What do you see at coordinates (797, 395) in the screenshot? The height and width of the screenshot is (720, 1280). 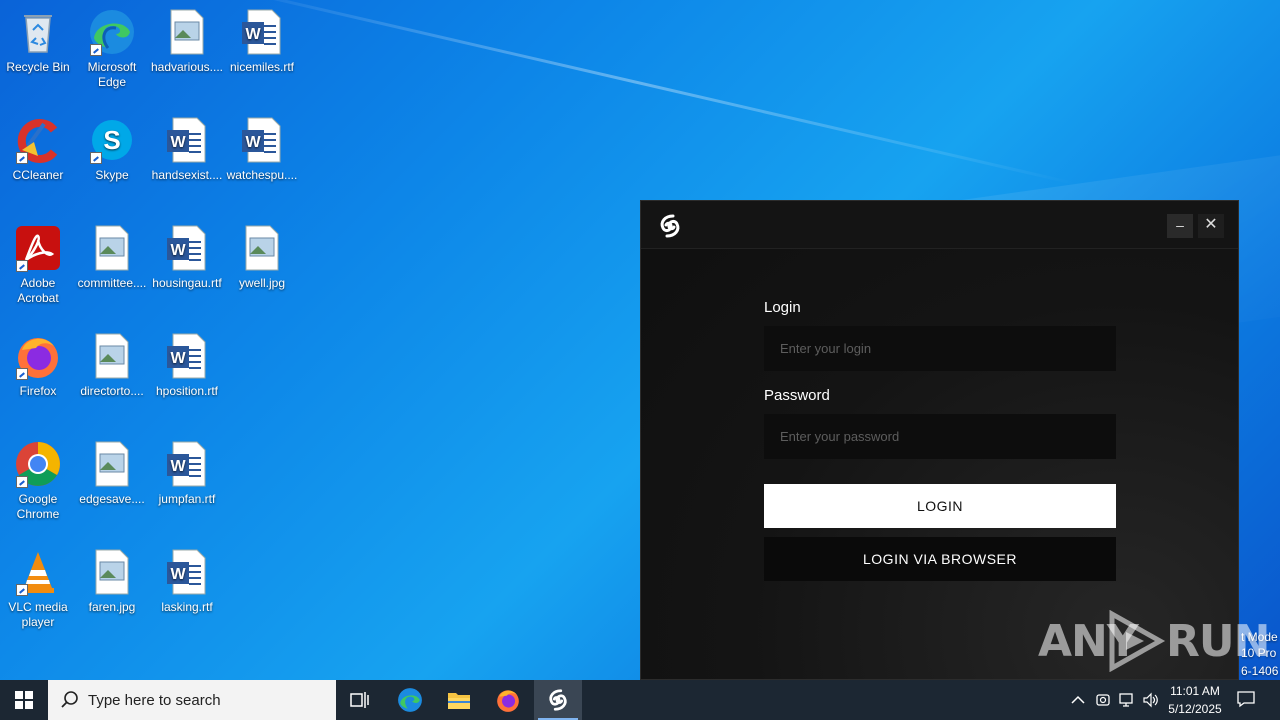 I see `password-label: Password` at bounding box center [797, 395].